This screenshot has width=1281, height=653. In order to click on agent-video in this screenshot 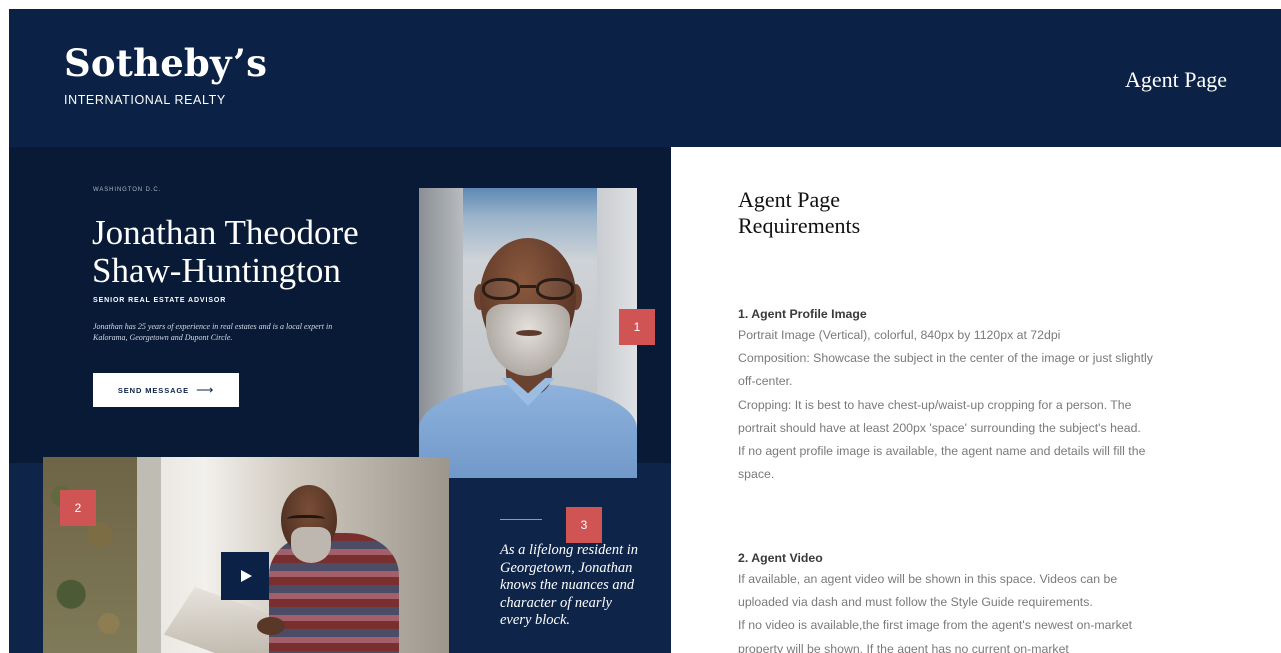, I will do `click(246, 555)`.